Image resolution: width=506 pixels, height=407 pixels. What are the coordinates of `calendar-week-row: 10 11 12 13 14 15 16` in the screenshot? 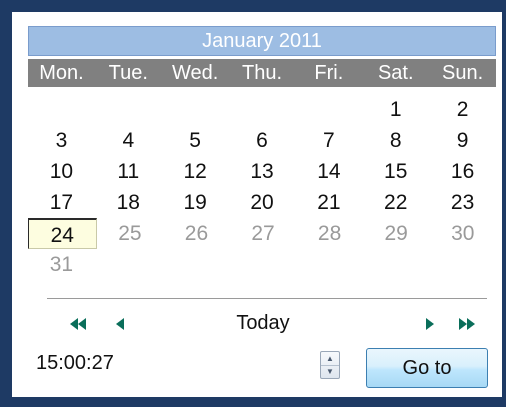 It's located at (262, 171).